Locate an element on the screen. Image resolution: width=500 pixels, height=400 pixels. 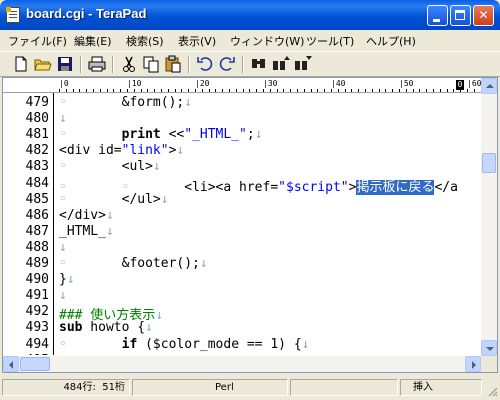
code-token: <ul> is located at coordinates (109, 167).